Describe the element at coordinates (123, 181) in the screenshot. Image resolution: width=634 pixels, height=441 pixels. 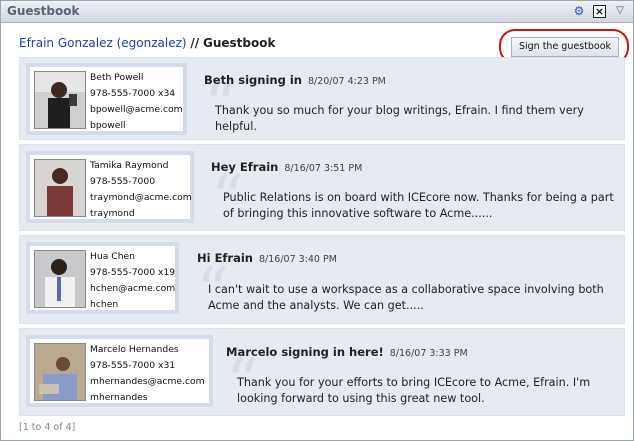
I see `author-phone: 978-555-7000` at that location.